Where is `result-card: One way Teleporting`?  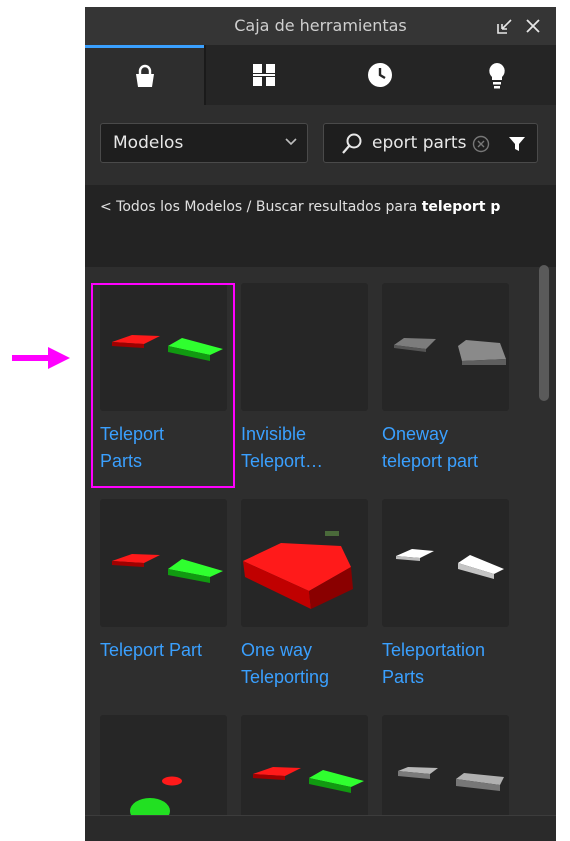
result-card: One way Teleporting is located at coordinates (305, 595).